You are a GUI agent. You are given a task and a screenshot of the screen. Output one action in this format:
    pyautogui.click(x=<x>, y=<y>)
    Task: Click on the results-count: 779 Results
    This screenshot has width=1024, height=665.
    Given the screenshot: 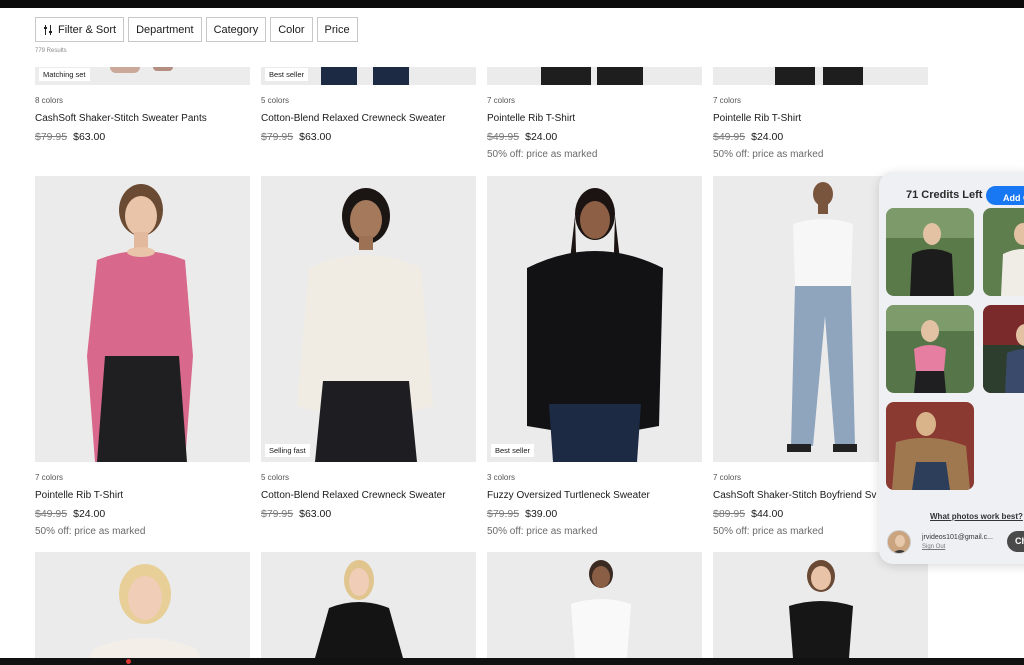 What is the action you would take?
    pyautogui.click(x=51, y=51)
    